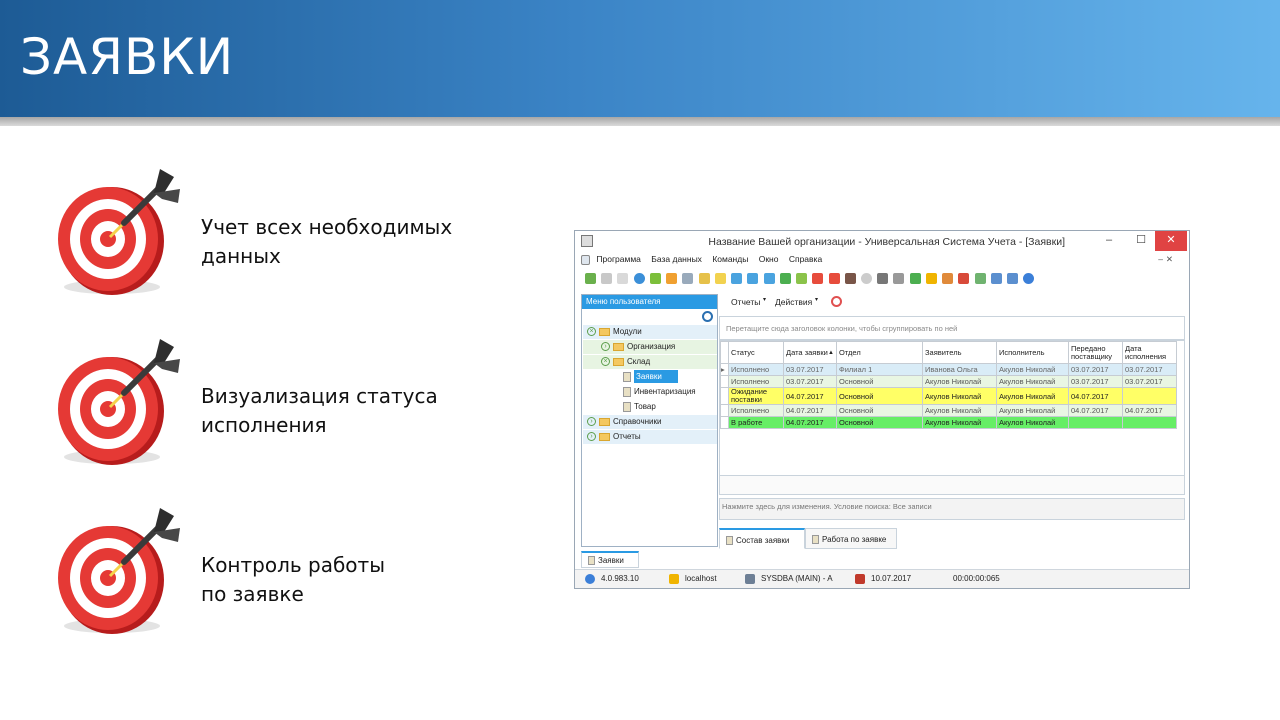 The height and width of the screenshot is (720, 1280). What do you see at coordinates (1109, 241) in the screenshot?
I see `minimize-button: –` at bounding box center [1109, 241].